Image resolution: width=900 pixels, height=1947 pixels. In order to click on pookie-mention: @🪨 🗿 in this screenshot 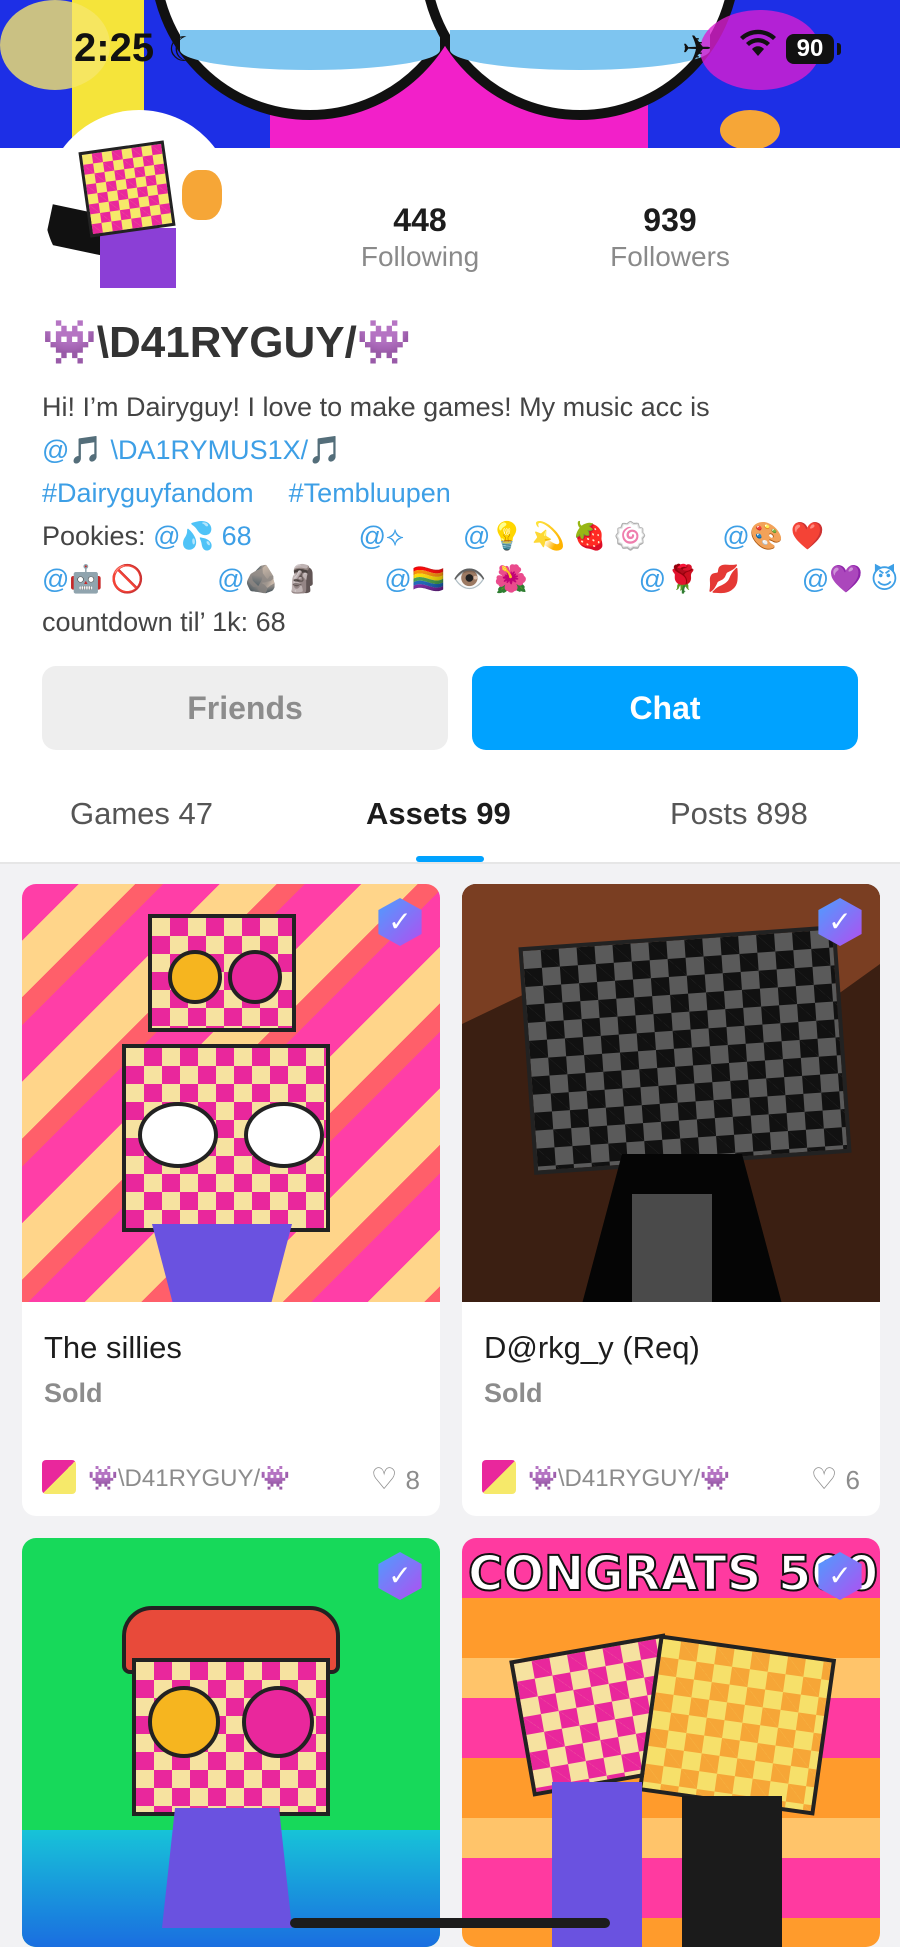, I will do `click(268, 579)`.